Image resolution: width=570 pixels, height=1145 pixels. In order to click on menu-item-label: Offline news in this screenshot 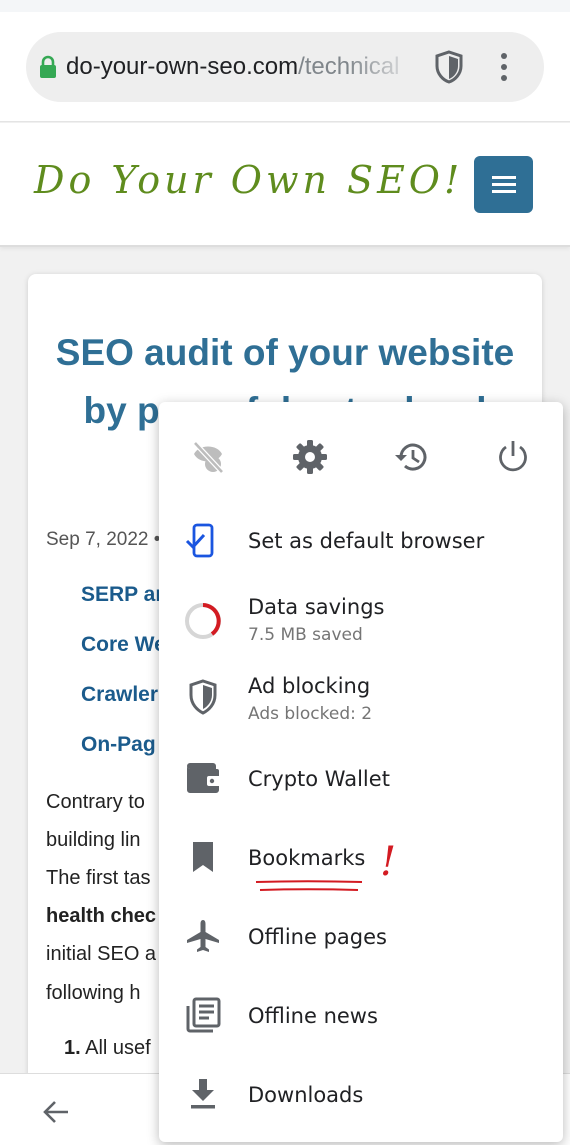, I will do `click(313, 1016)`.